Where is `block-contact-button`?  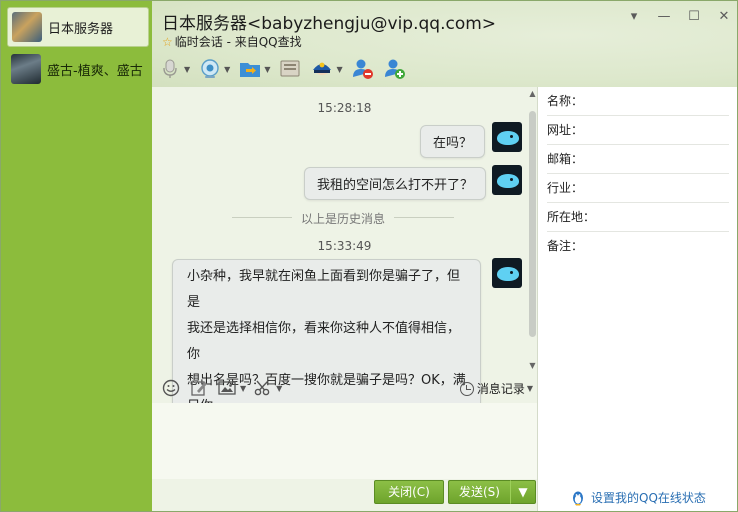
block-contact-button is located at coordinates (363, 69).